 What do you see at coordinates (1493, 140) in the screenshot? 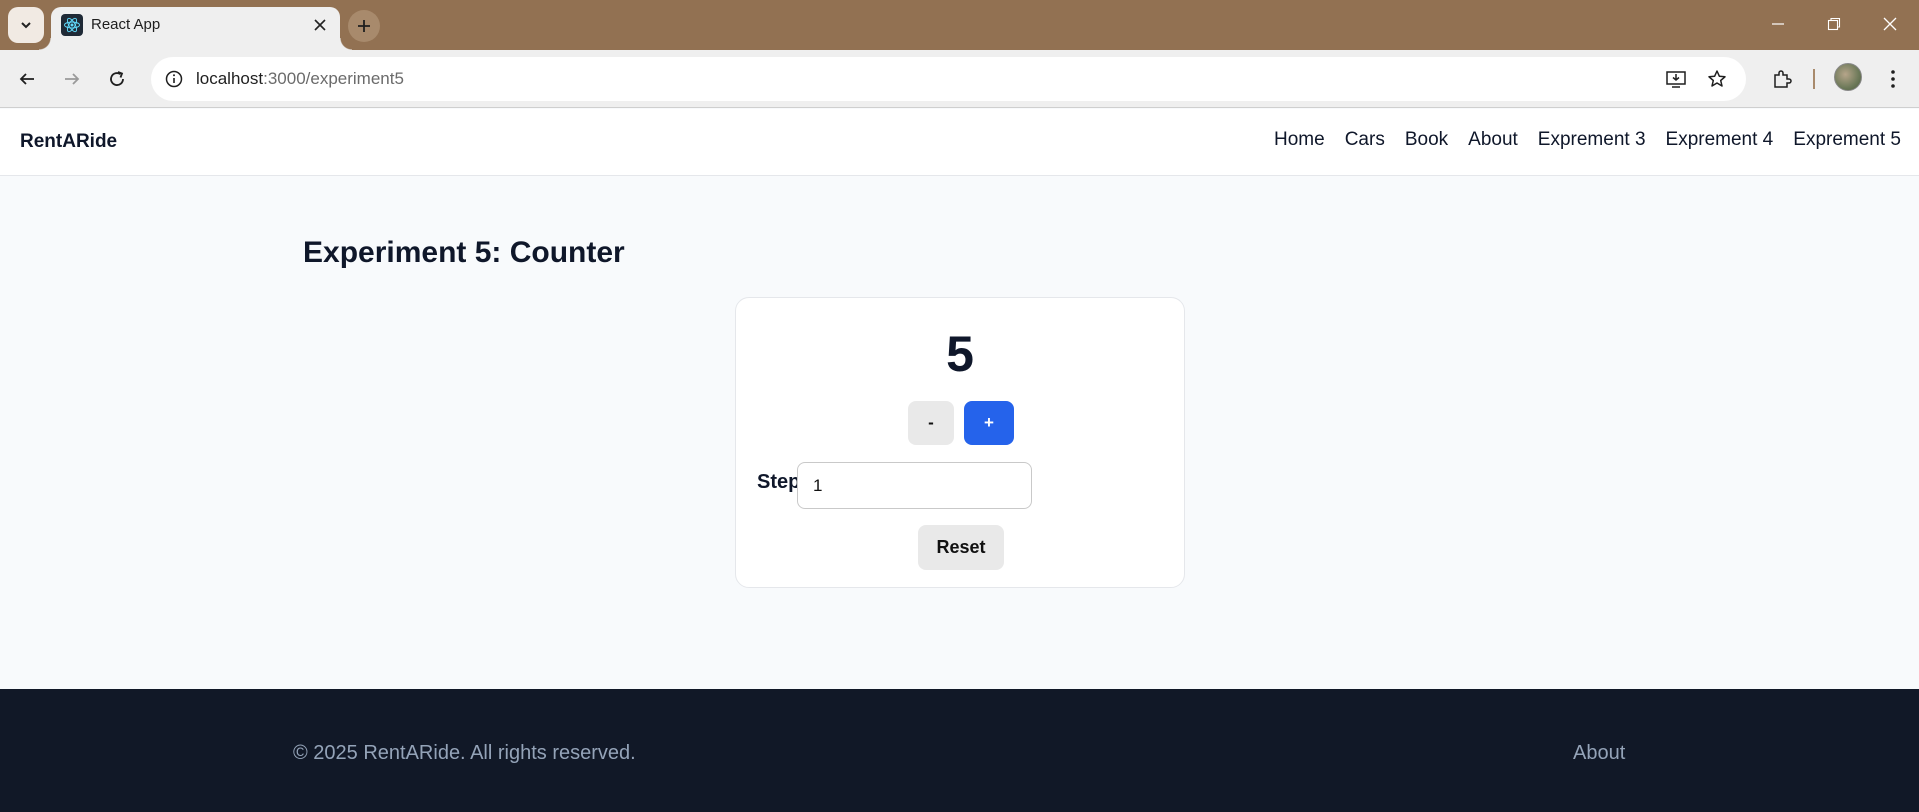
I see `nav-link-about: About` at bounding box center [1493, 140].